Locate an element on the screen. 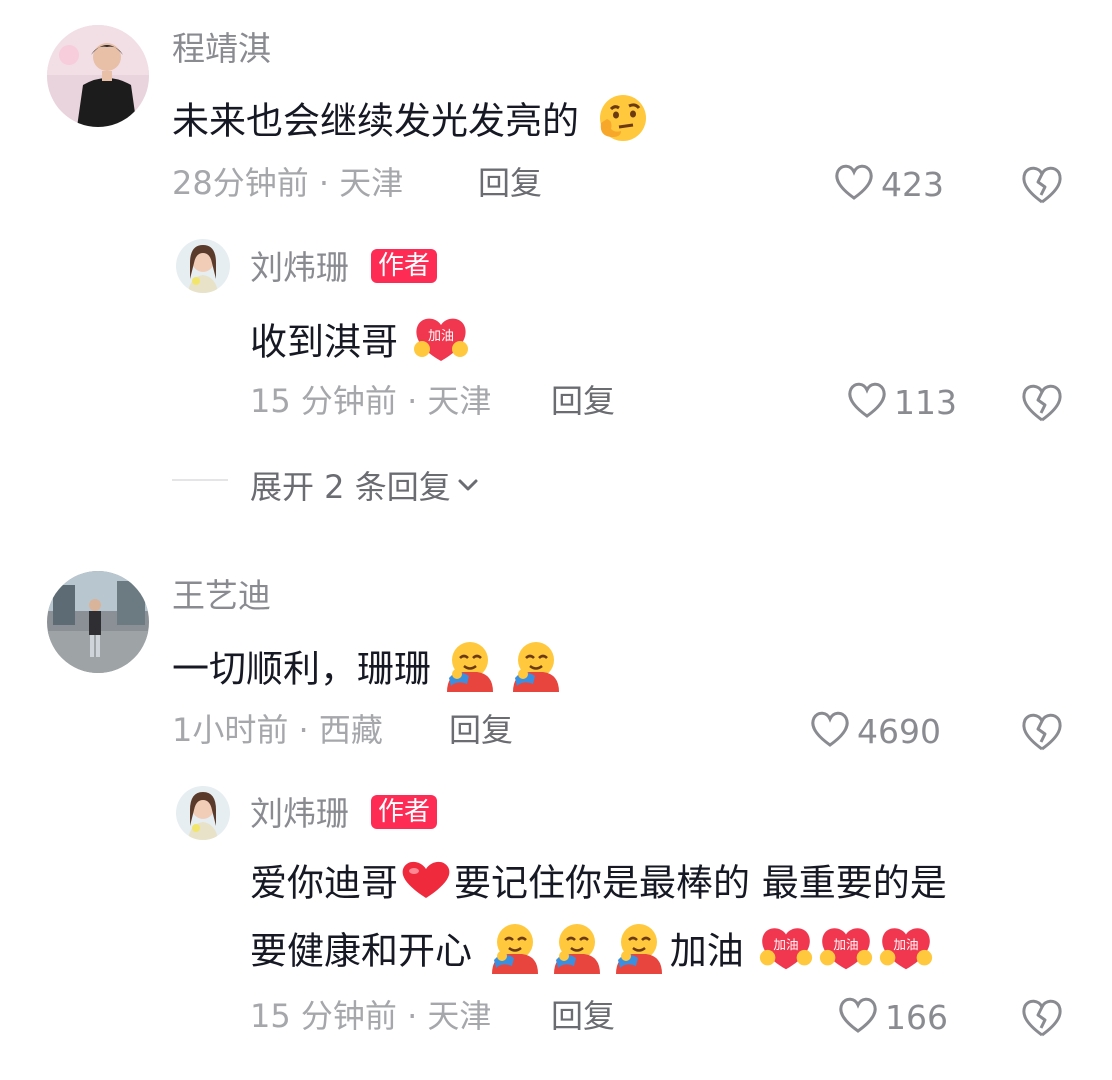  red-heart-icon is located at coordinates (426, 885).